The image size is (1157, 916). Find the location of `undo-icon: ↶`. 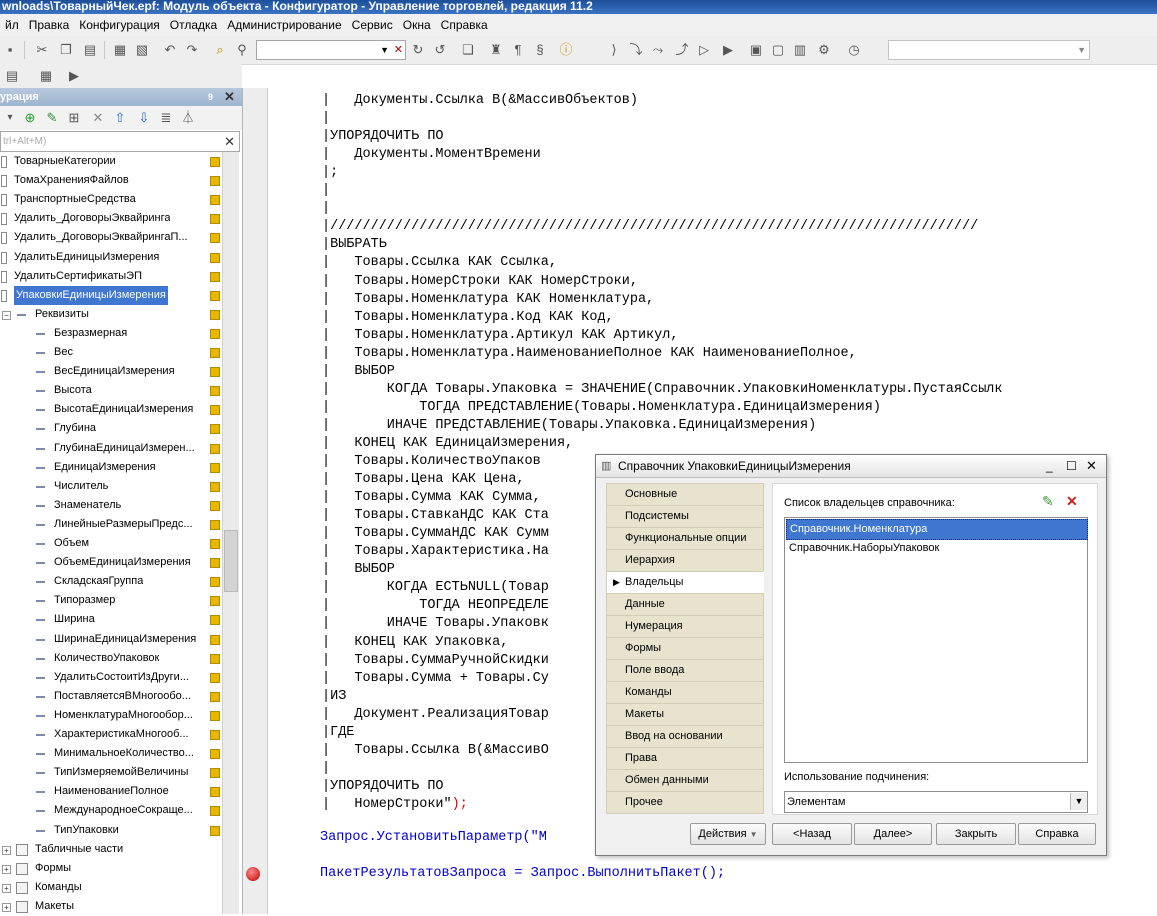

undo-icon: ↶ is located at coordinates (170, 50).